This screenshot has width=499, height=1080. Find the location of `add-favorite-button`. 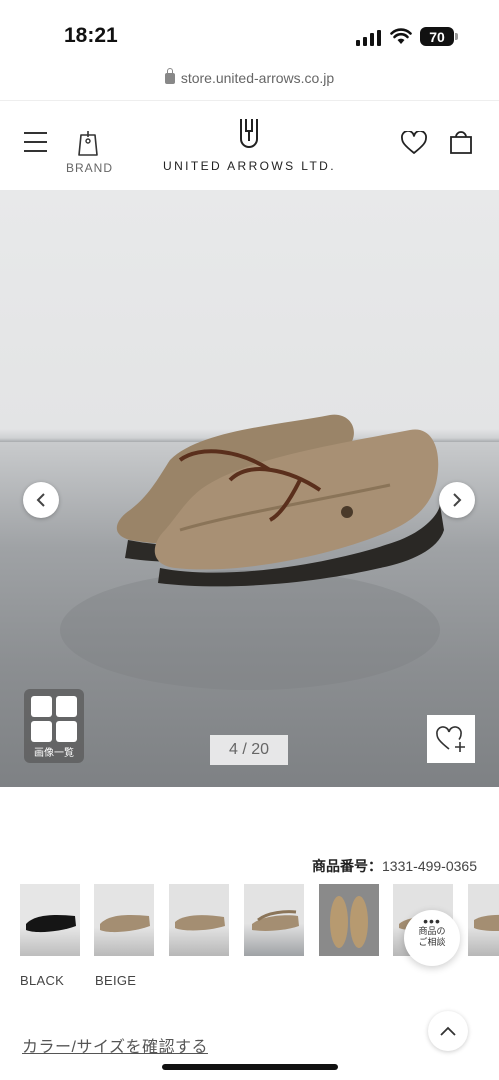

add-favorite-button is located at coordinates (451, 739).